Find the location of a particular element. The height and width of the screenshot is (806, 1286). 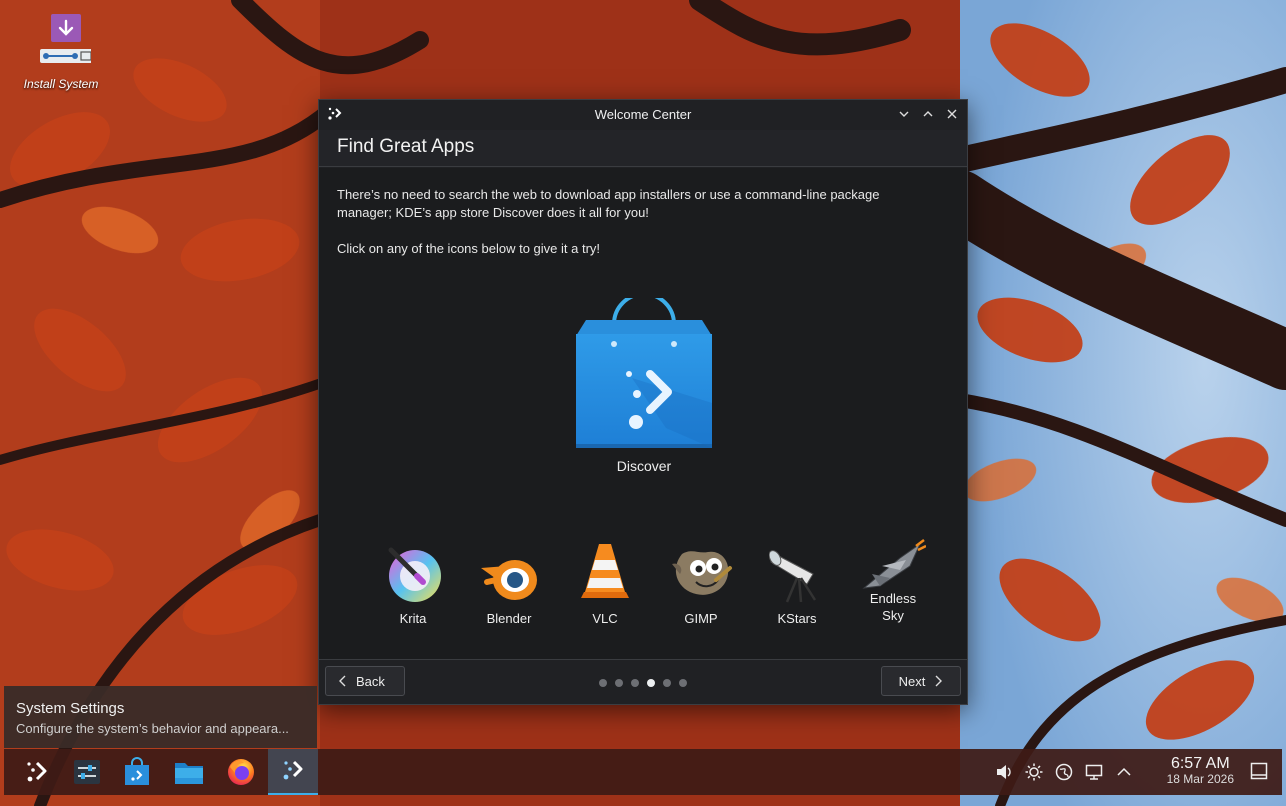

spaceship-icon is located at coordinates (894, 564).